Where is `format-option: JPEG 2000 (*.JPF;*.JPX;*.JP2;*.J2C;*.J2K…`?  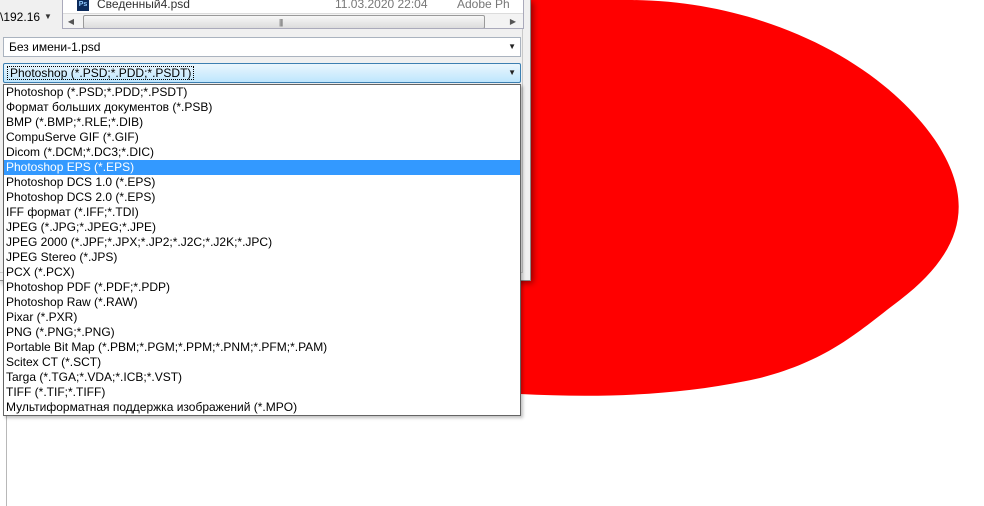
format-option: JPEG 2000 (*.JPF;*.JPX;*.JP2;*.J2C;*.J2K… is located at coordinates (262, 242).